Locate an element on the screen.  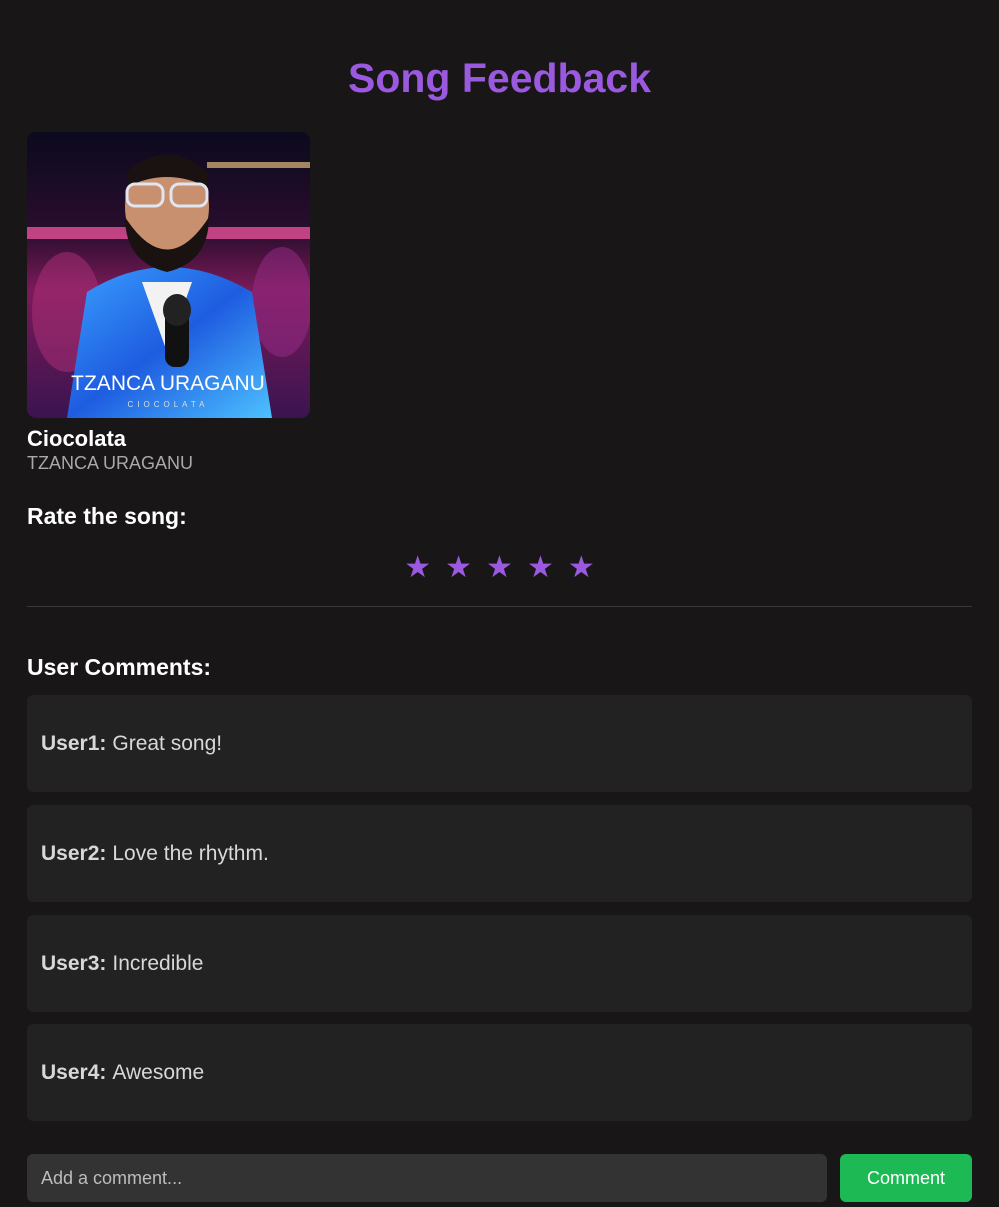
rate-heading: Rate the song: is located at coordinates (107, 516).